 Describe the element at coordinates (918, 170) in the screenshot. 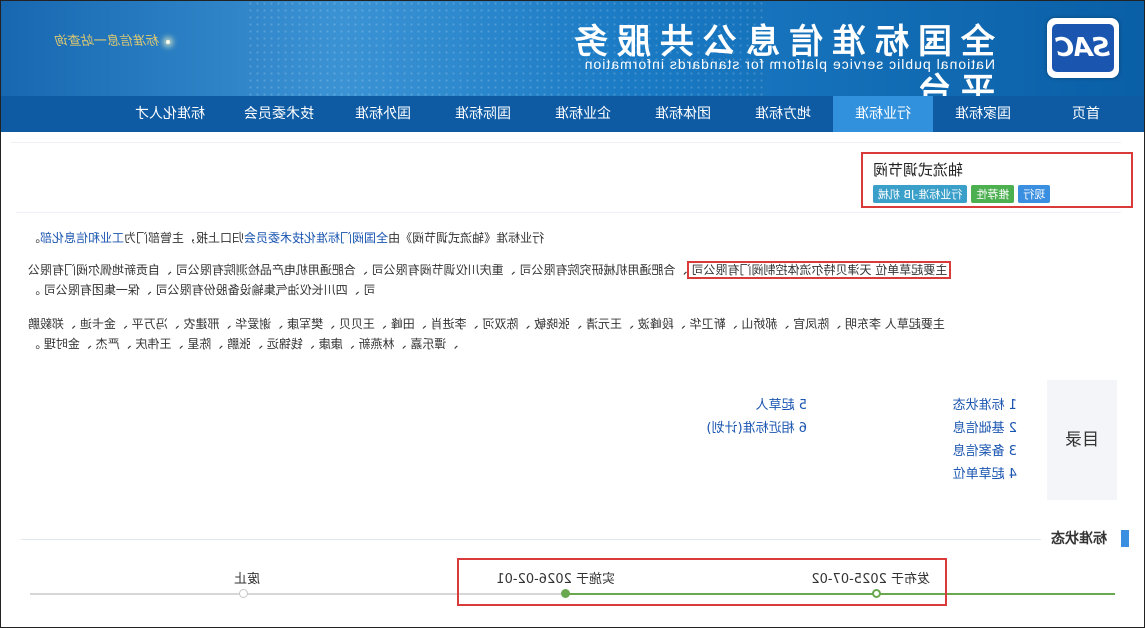

I see `standard-name: 轴流式调节阀` at that location.